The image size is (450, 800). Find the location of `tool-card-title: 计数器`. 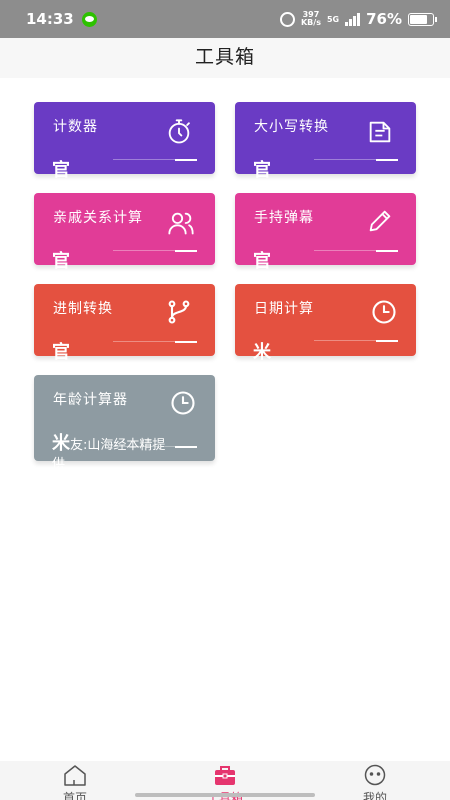

tool-card-title: 计数器 is located at coordinates (75, 127).